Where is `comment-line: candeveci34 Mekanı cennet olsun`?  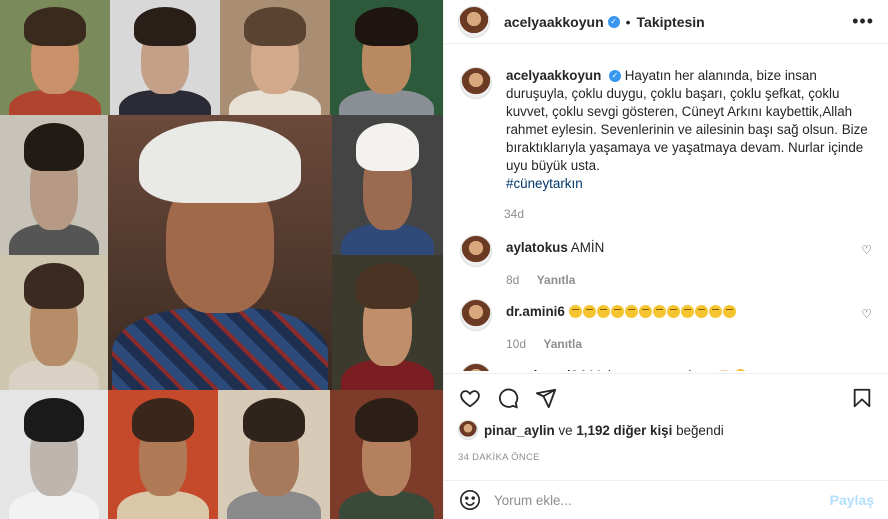 comment-line: candeveci34 Mekanı cennet olsun is located at coordinates (690, 367).